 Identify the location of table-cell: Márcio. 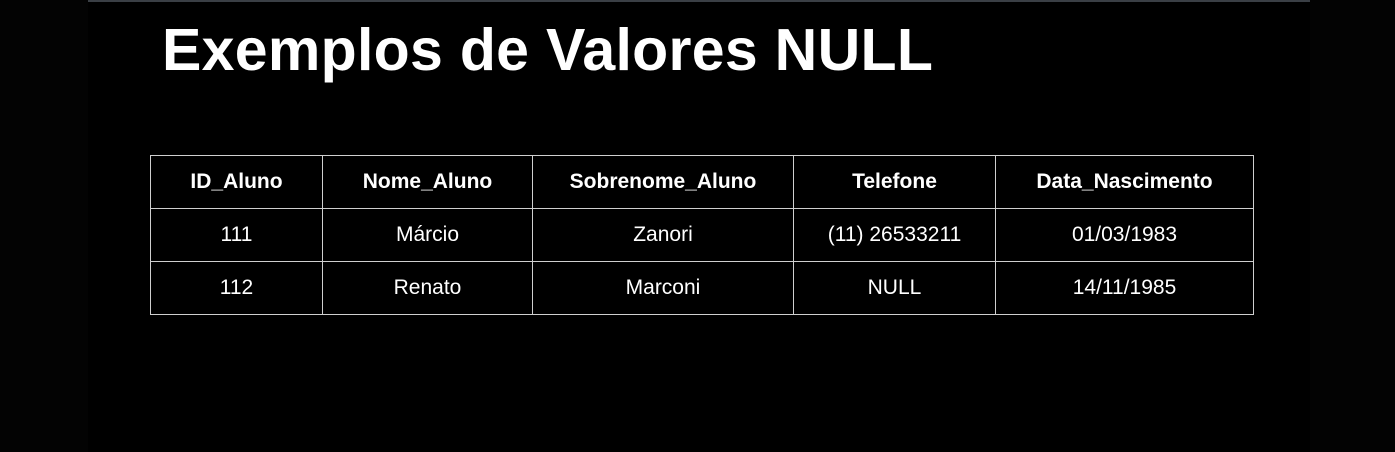
(427, 235).